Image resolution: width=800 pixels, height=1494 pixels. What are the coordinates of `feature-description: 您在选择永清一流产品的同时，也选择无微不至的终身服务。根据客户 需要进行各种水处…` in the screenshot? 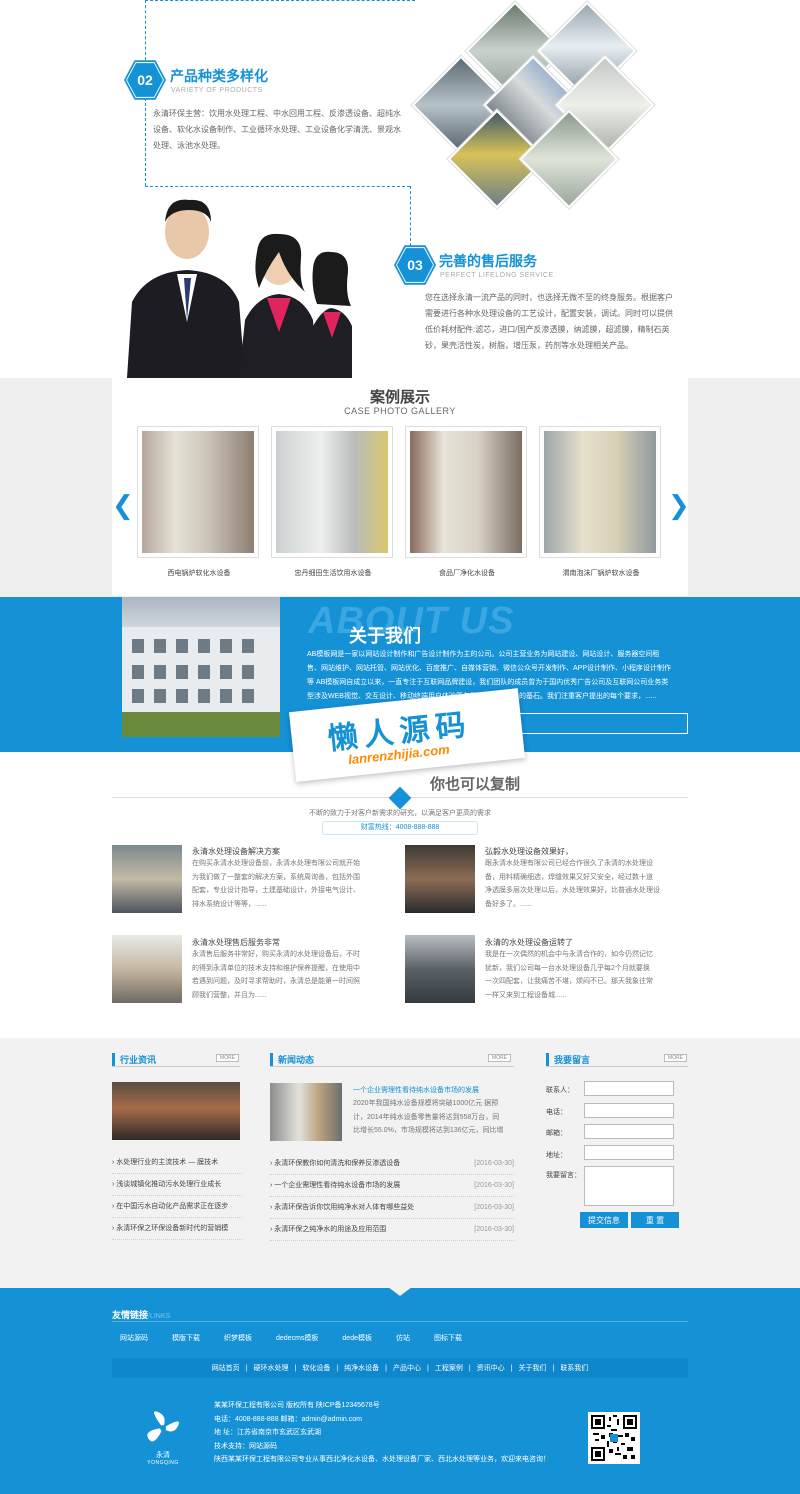 It's located at (549, 321).